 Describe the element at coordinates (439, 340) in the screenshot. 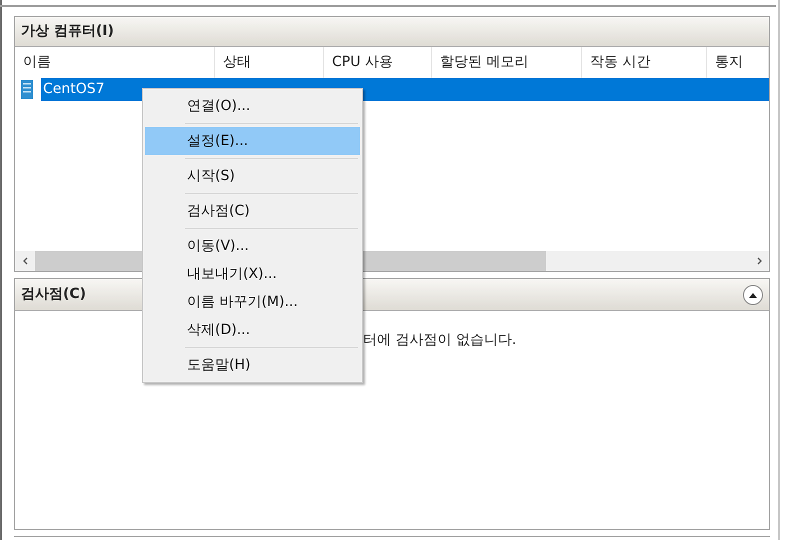

I see `empty-message: 터에 검사점이 없습니다.` at that location.